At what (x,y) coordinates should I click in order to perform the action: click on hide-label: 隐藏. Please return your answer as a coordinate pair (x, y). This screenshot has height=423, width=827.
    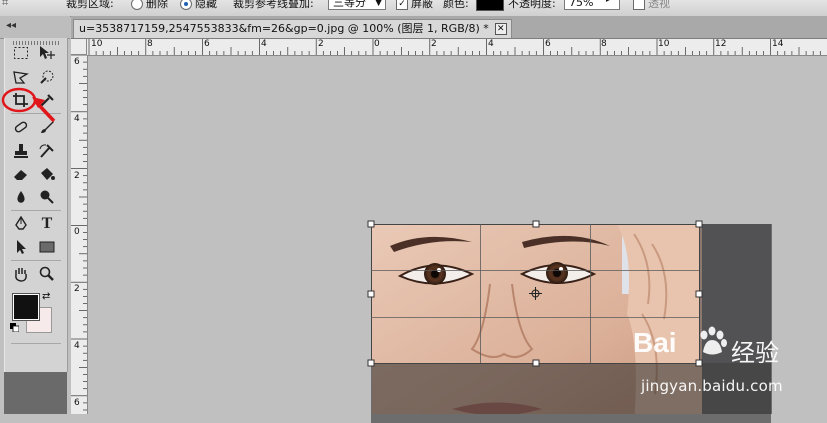
    Looking at the image, I should click on (206, 5).